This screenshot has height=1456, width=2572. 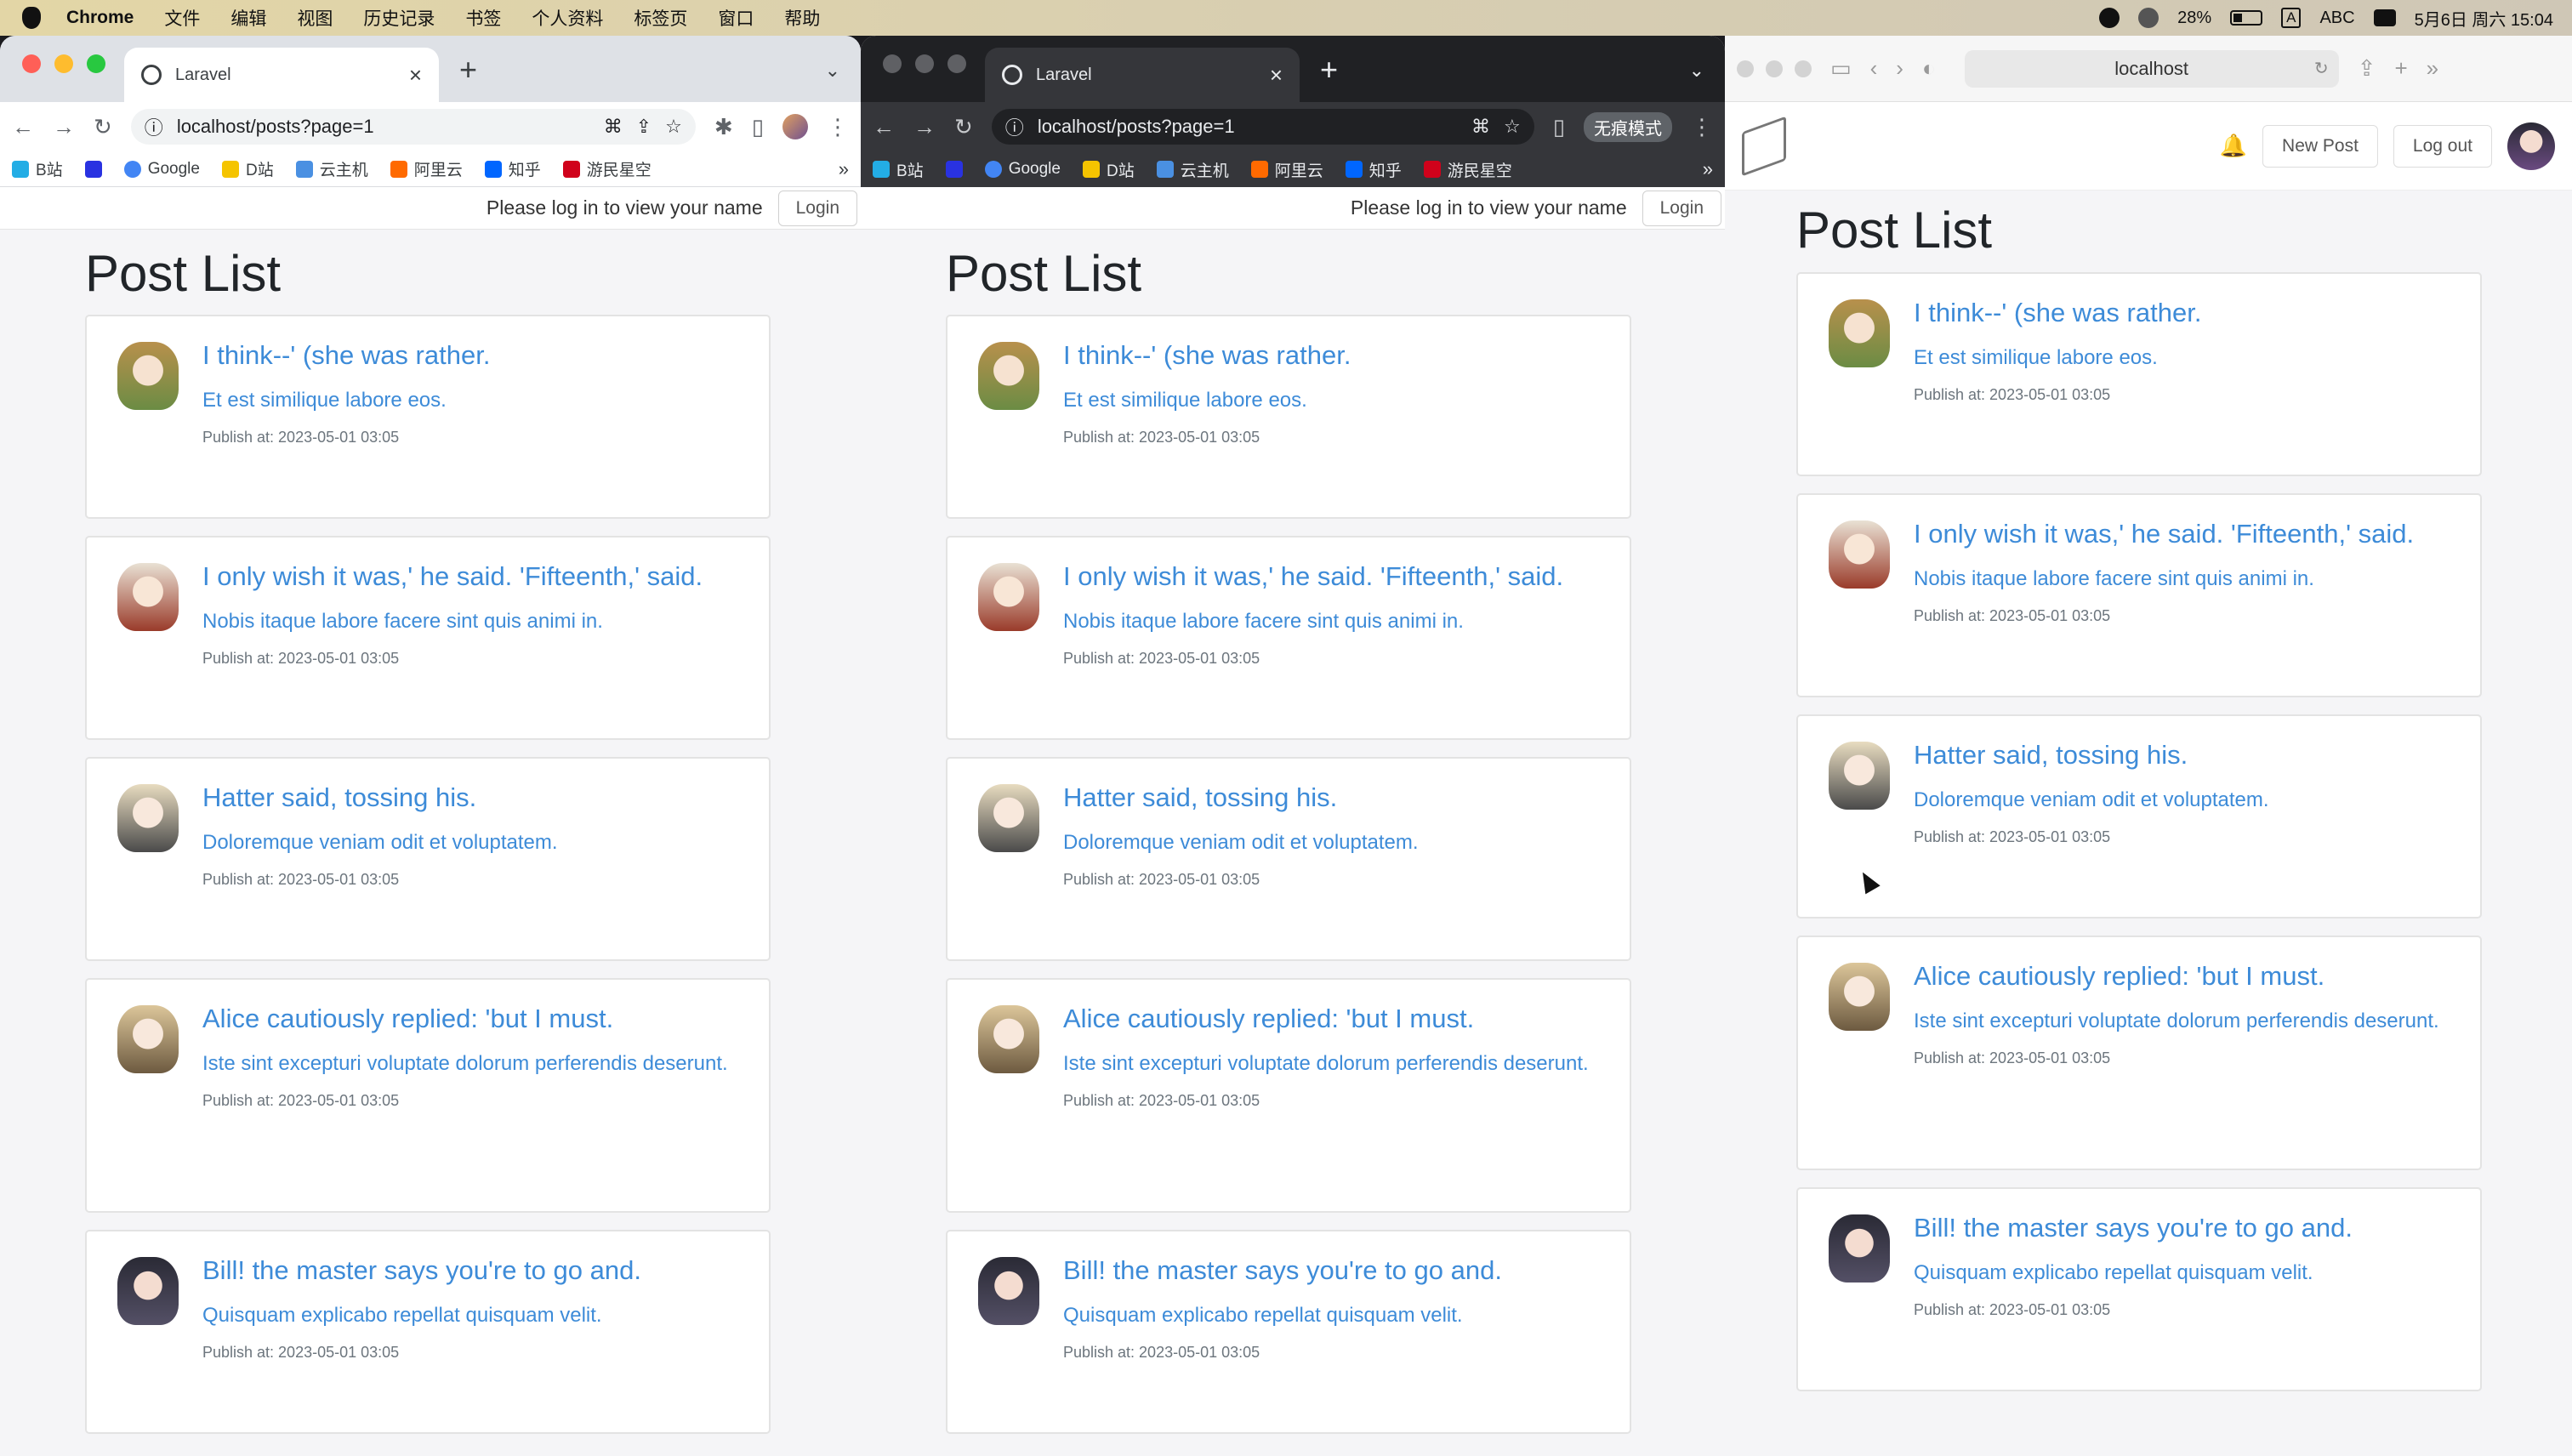 What do you see at coordinates (2247, 18) in the screenshot?
I see `battery-icon` at bounding box center [2247, 18].